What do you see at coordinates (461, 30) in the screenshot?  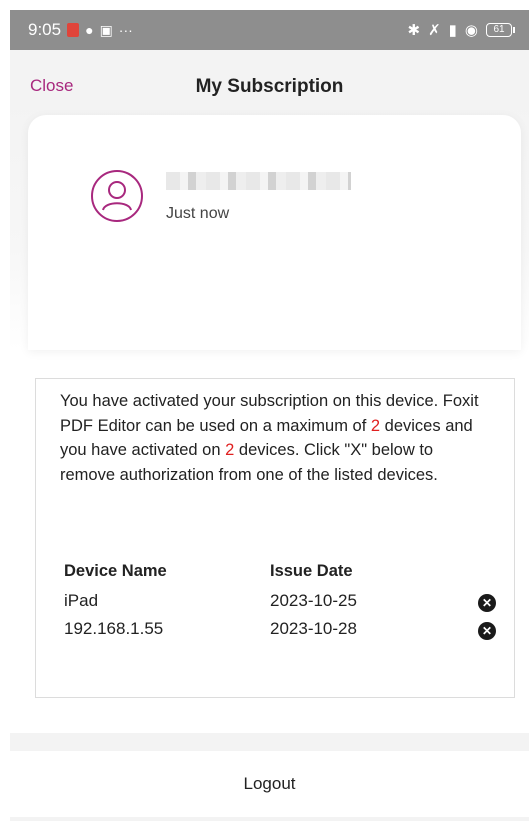 I see `status-right: ✱ ✗ ▮ ◉ 61` at bounding box center [461, 30].